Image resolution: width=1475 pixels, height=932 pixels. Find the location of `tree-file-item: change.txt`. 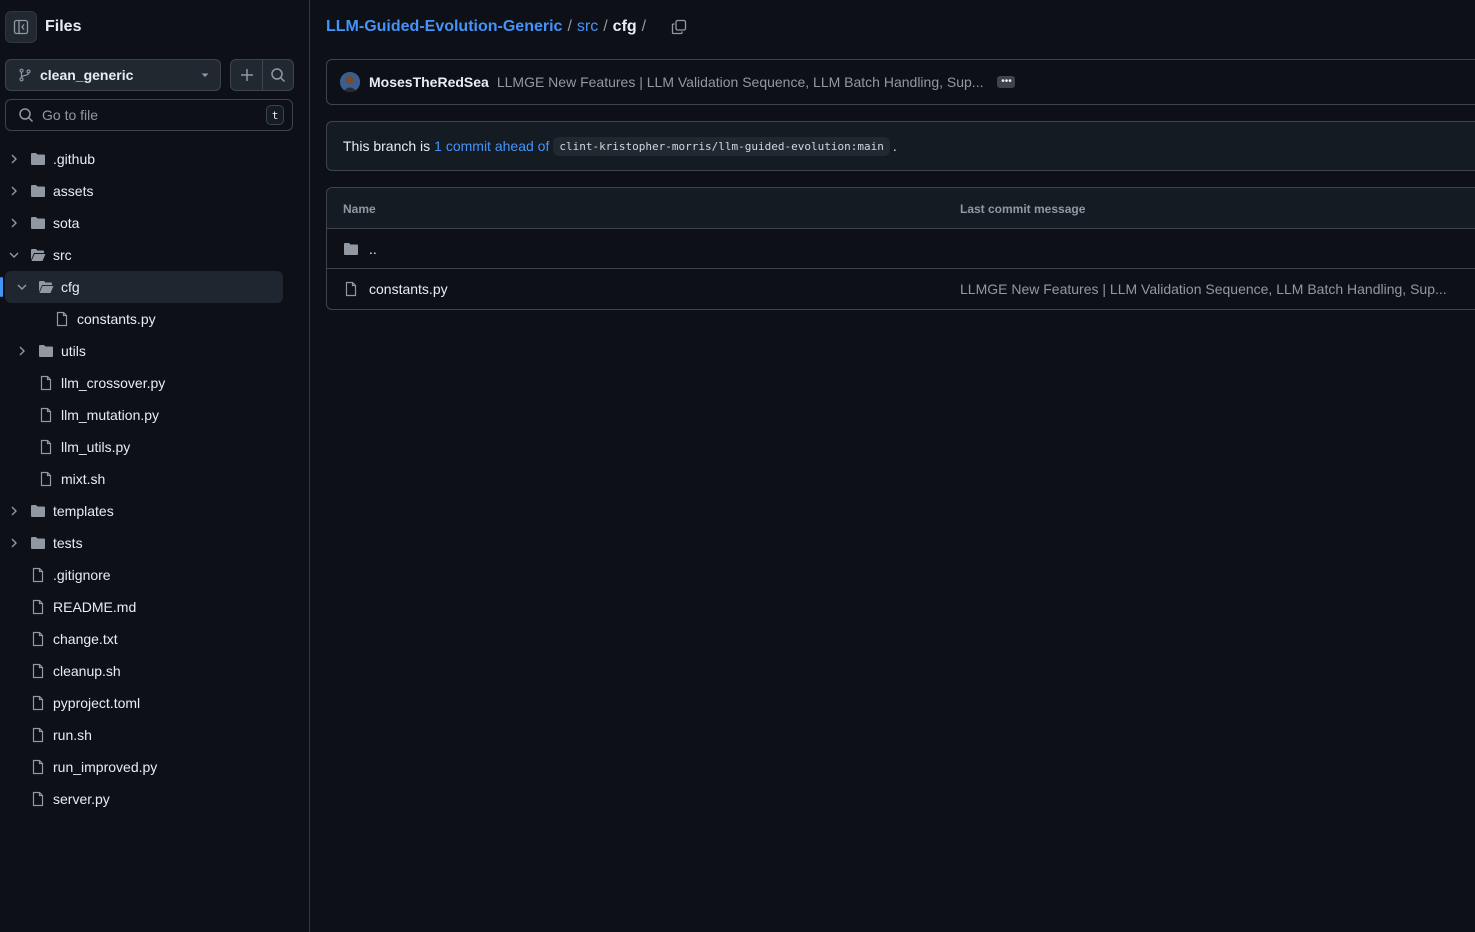

tree-file-item: change.txt is located at coordinates (155, 639).